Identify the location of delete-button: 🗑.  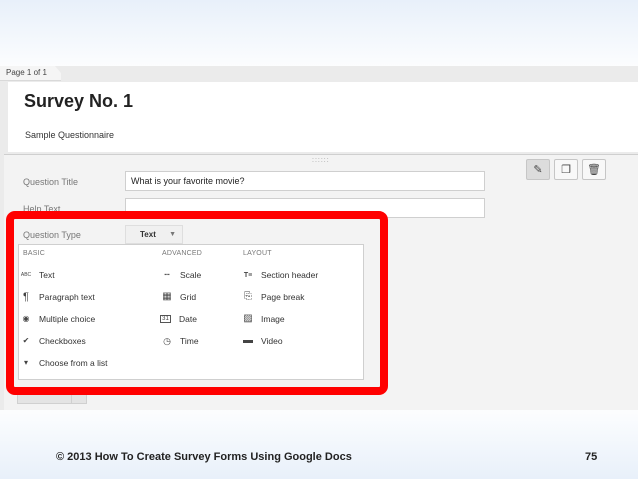
(594, 169).